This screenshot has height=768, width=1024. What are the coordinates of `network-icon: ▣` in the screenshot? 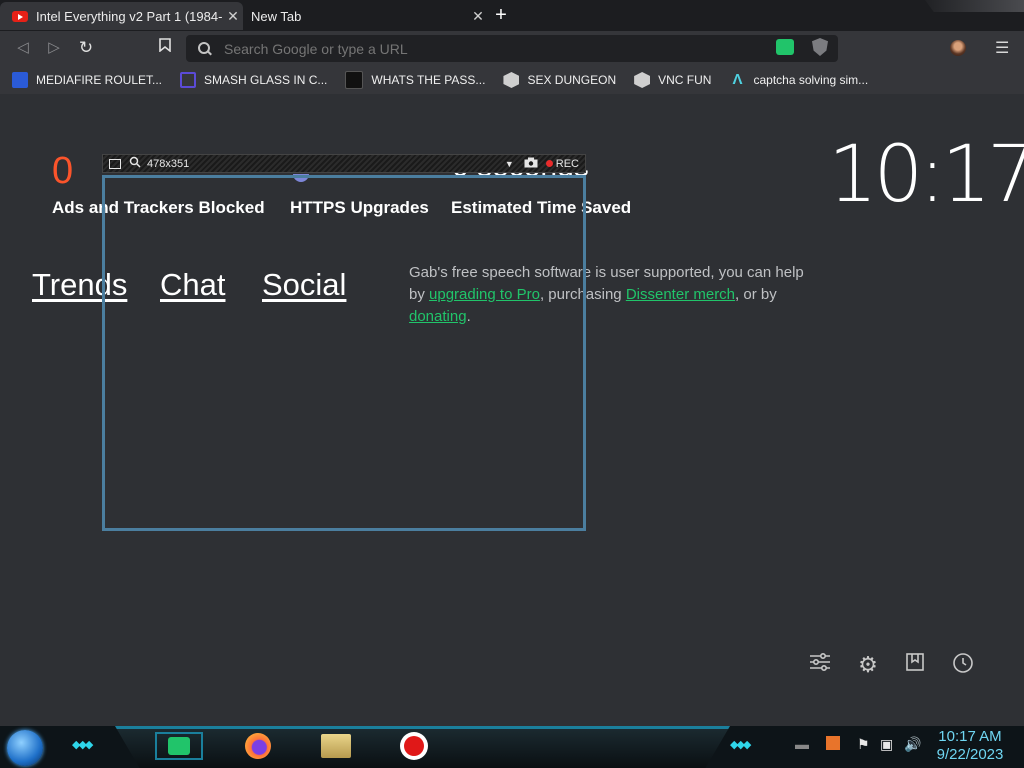 It's located at (886, 744).